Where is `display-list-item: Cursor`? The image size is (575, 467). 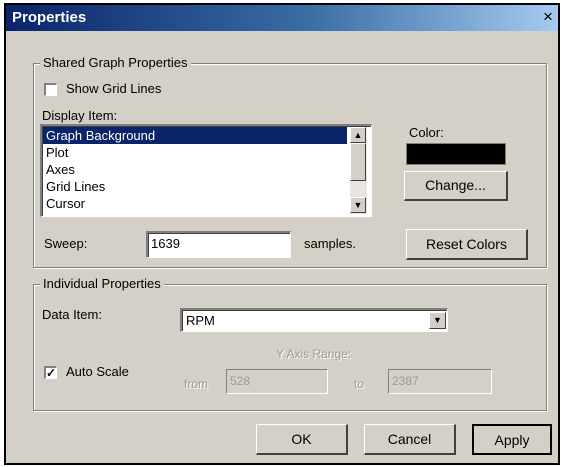 display-list-item: Cursor is located at coordinates (195, 203).